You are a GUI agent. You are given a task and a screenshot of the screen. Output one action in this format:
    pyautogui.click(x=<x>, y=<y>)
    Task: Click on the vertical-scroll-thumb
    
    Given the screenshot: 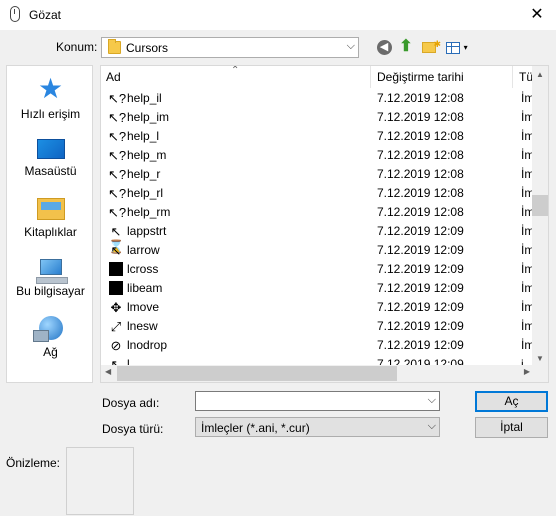 What is the action you would take?
    pyautogui.click(x=540, y=205)
    